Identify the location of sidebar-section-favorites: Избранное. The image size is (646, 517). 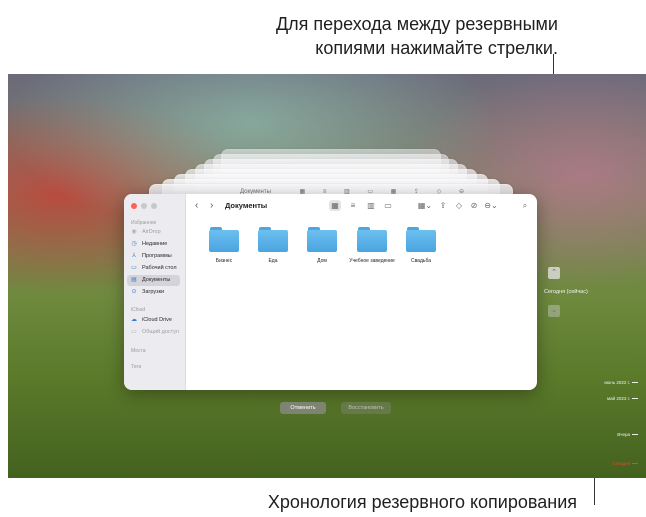
(144, 223).